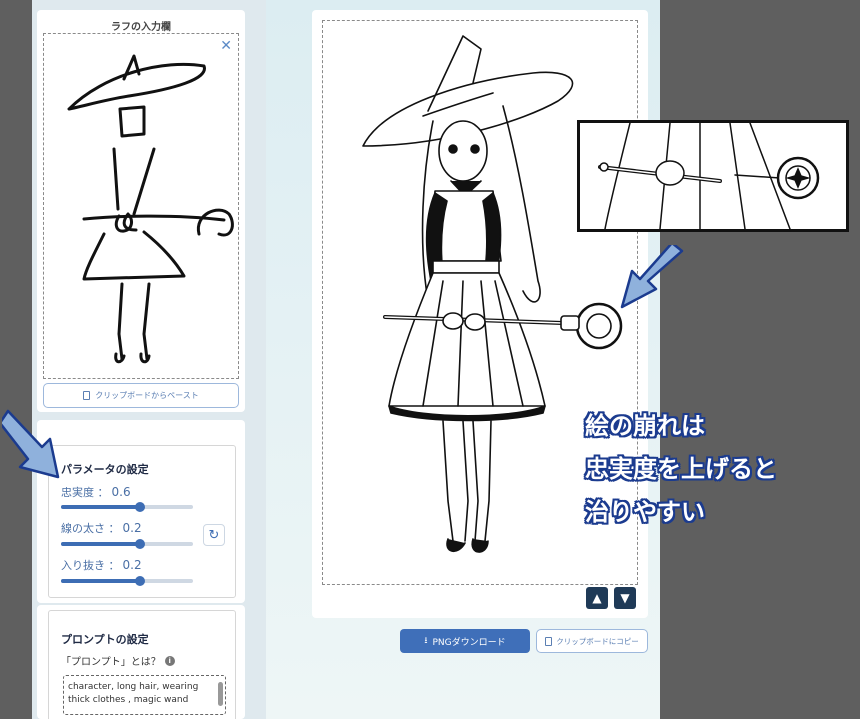  I want to click on dislike-button: ▼, so click(625, 598).